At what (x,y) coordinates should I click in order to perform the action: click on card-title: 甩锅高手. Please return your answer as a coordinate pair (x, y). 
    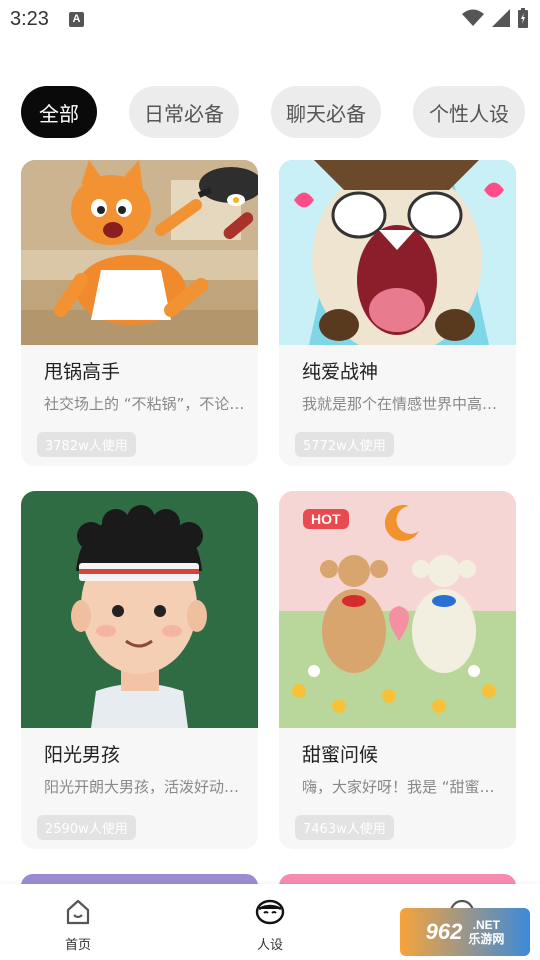
    Looking at the image, I should click on (82, 372).